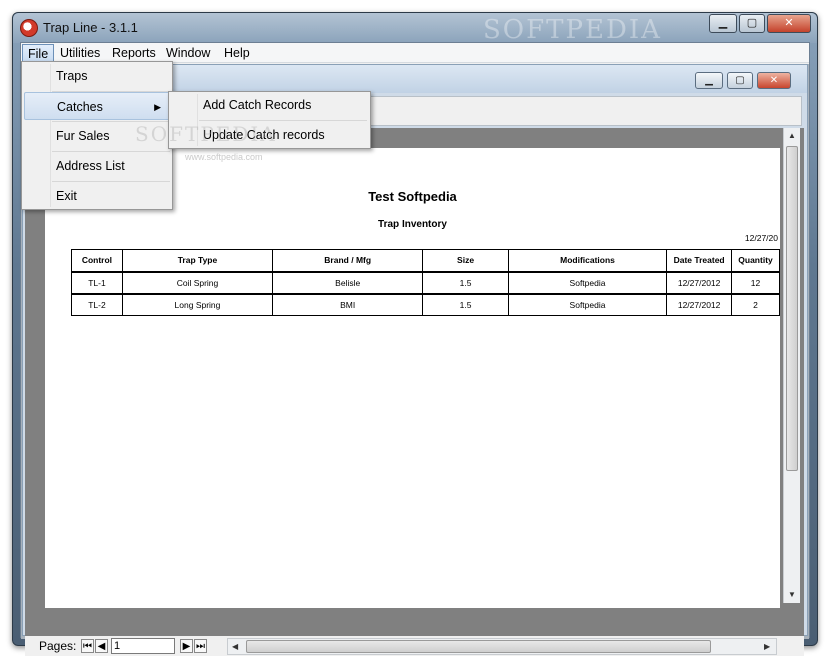  What do you see at coordinates (752, 23) in the screenshot?
I see `maximize-button: ▢` at bounding box center [752, 23].